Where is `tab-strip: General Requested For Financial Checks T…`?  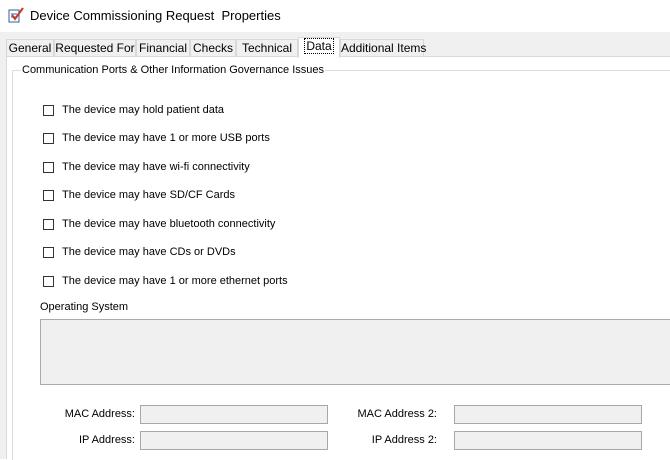 tab-strip: General Requested For Financial Checks T… is located at coordinates (338, 47).